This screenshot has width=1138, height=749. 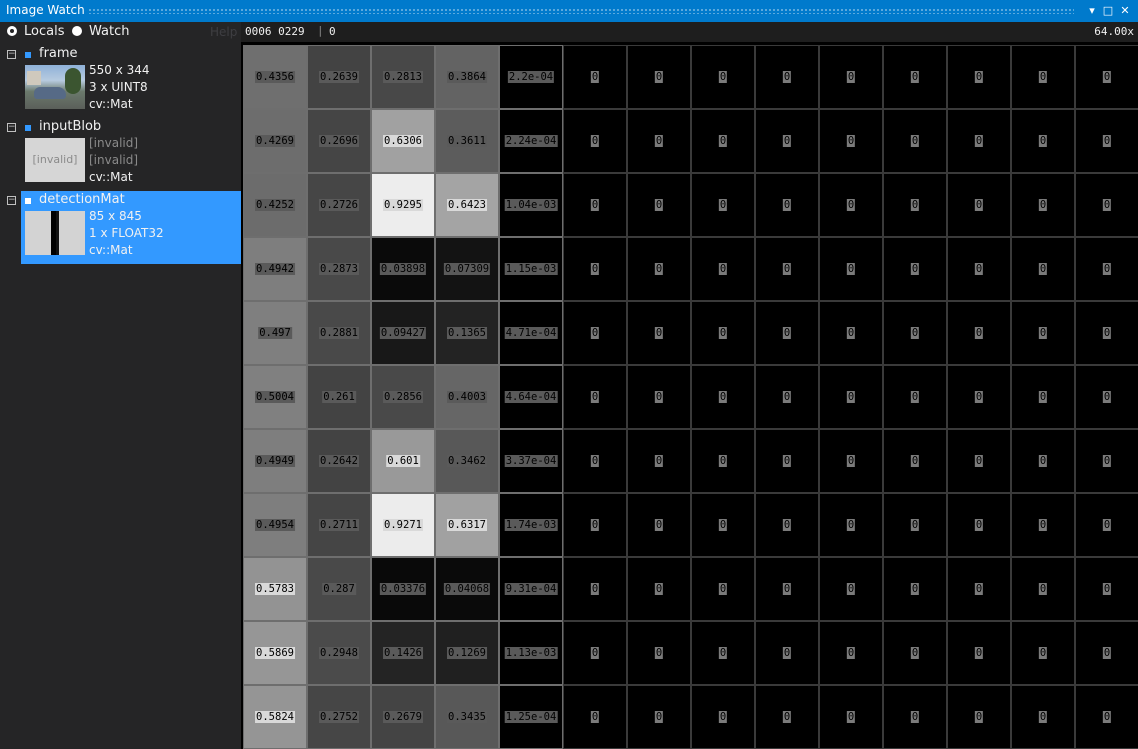 I want to click on pixel-cell: 0.3611, so click(x=467, y=141).